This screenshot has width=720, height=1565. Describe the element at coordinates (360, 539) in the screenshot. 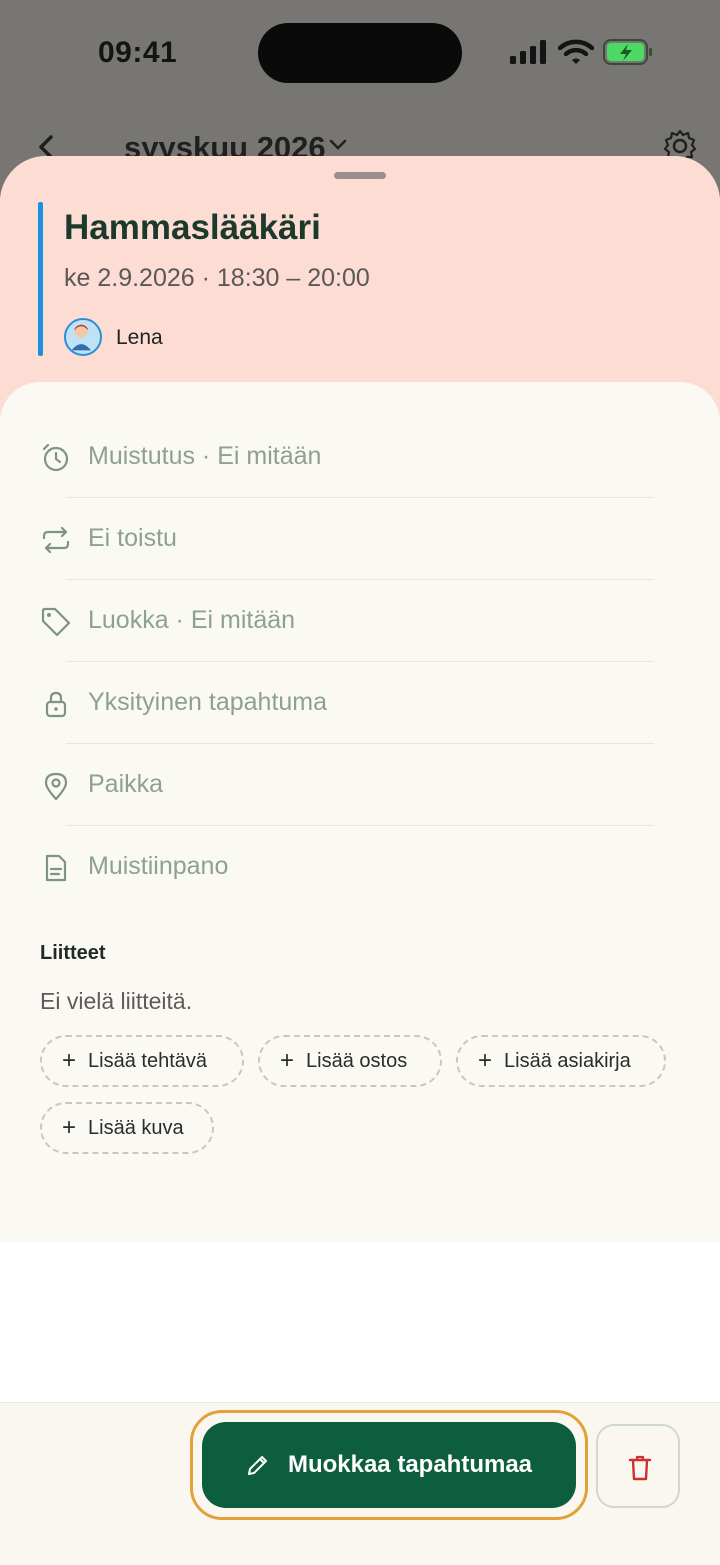

I see `repeat-row: Ei toistu` at that location.